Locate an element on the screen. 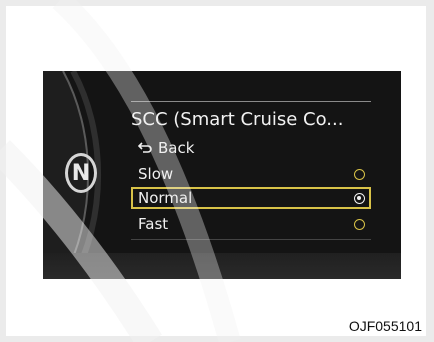 This screenshot has width=434, height=342. return-arrow-icon is located at coordinates (145, 147).